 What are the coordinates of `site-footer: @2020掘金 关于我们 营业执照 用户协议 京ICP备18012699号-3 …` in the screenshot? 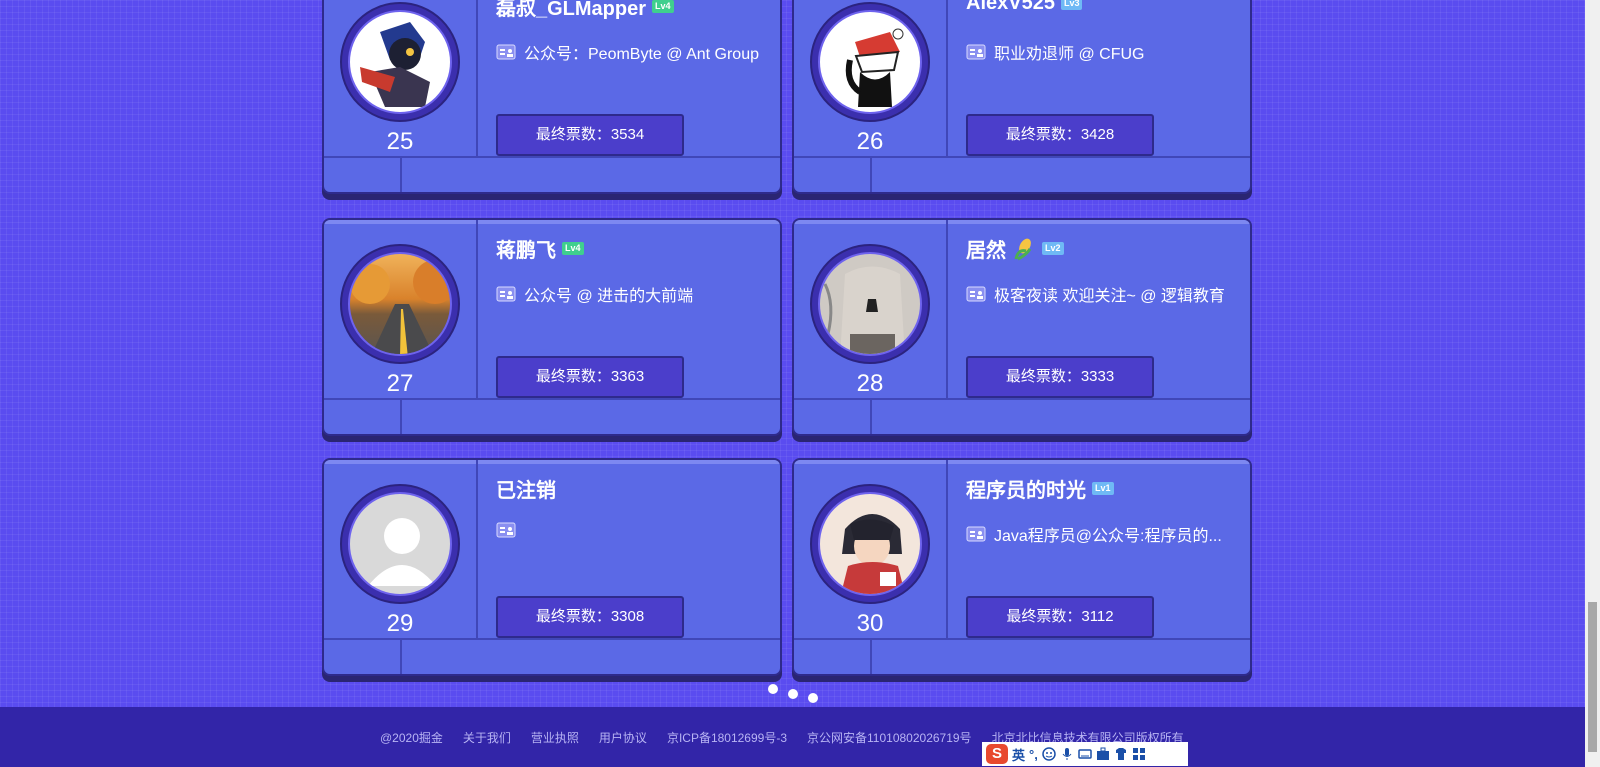 It's located at (800, 737).